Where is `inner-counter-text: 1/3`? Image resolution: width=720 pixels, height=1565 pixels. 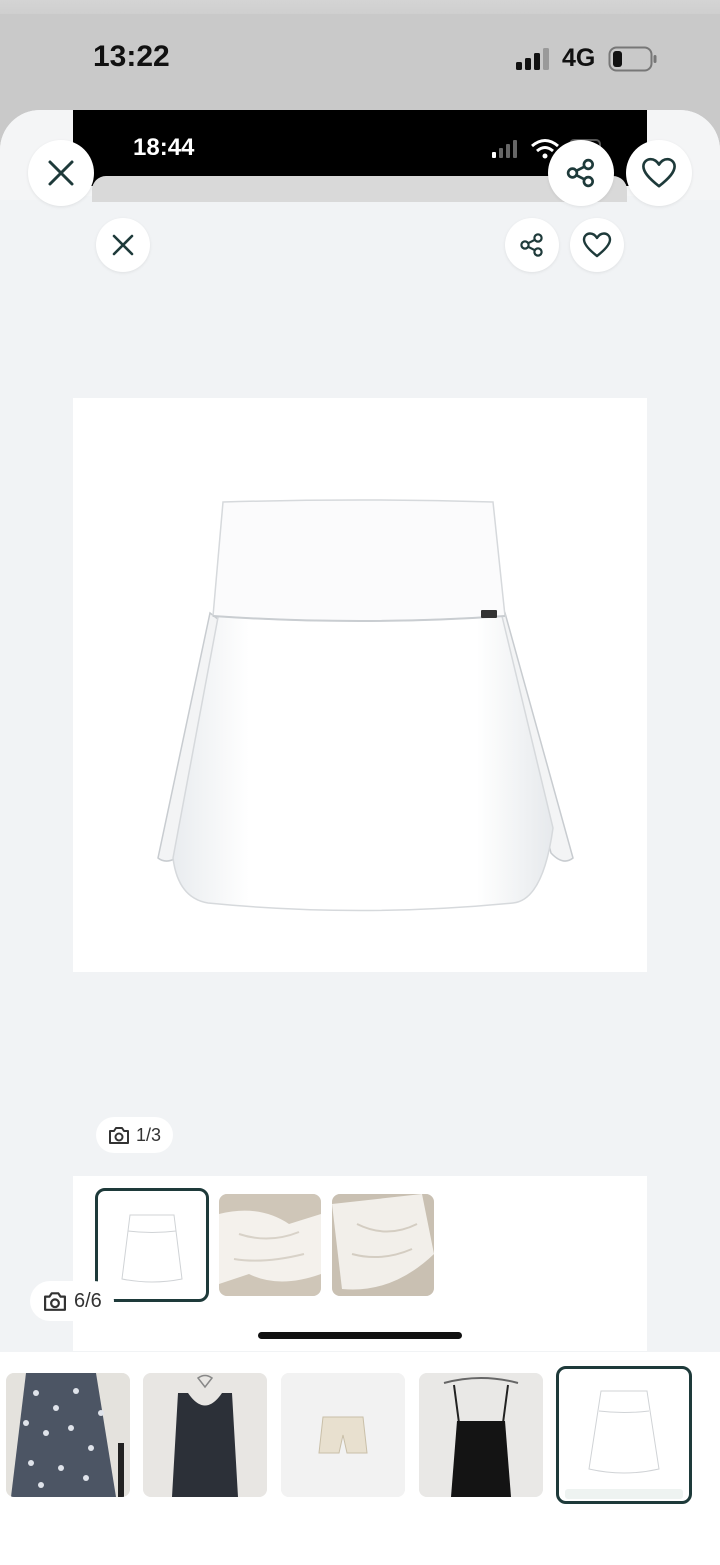
inner-counter-text: 1/3 is located at coordinates (149, 1134).